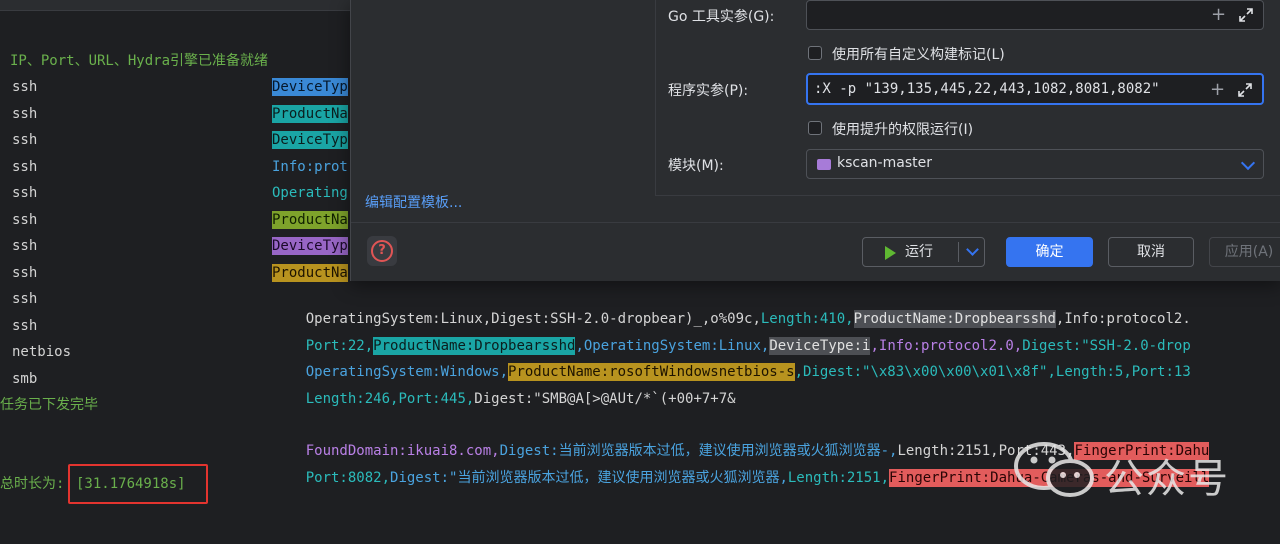 Image resolution: width=1280 pixels, height=544 pixels. I want to click on ok-button: 确定, so click(1049, 252).